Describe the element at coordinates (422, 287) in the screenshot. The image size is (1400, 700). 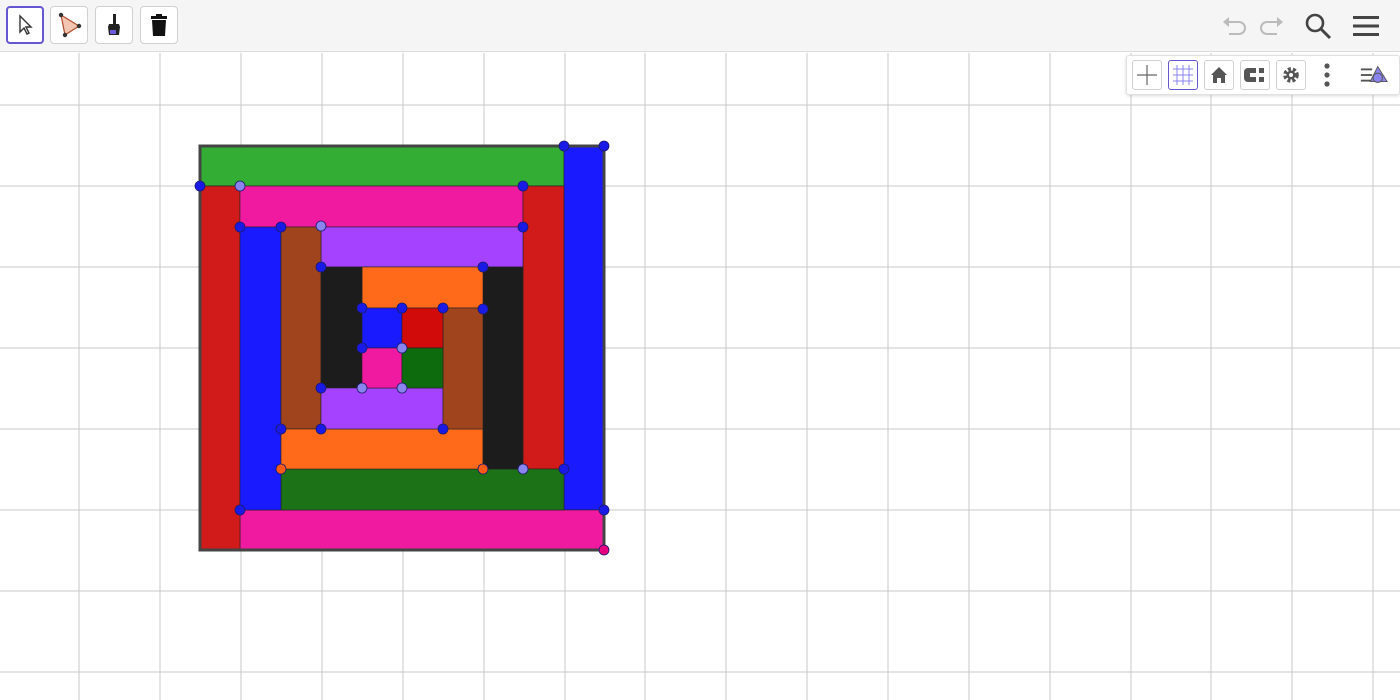
I see `polygon-top-orange` at that location.